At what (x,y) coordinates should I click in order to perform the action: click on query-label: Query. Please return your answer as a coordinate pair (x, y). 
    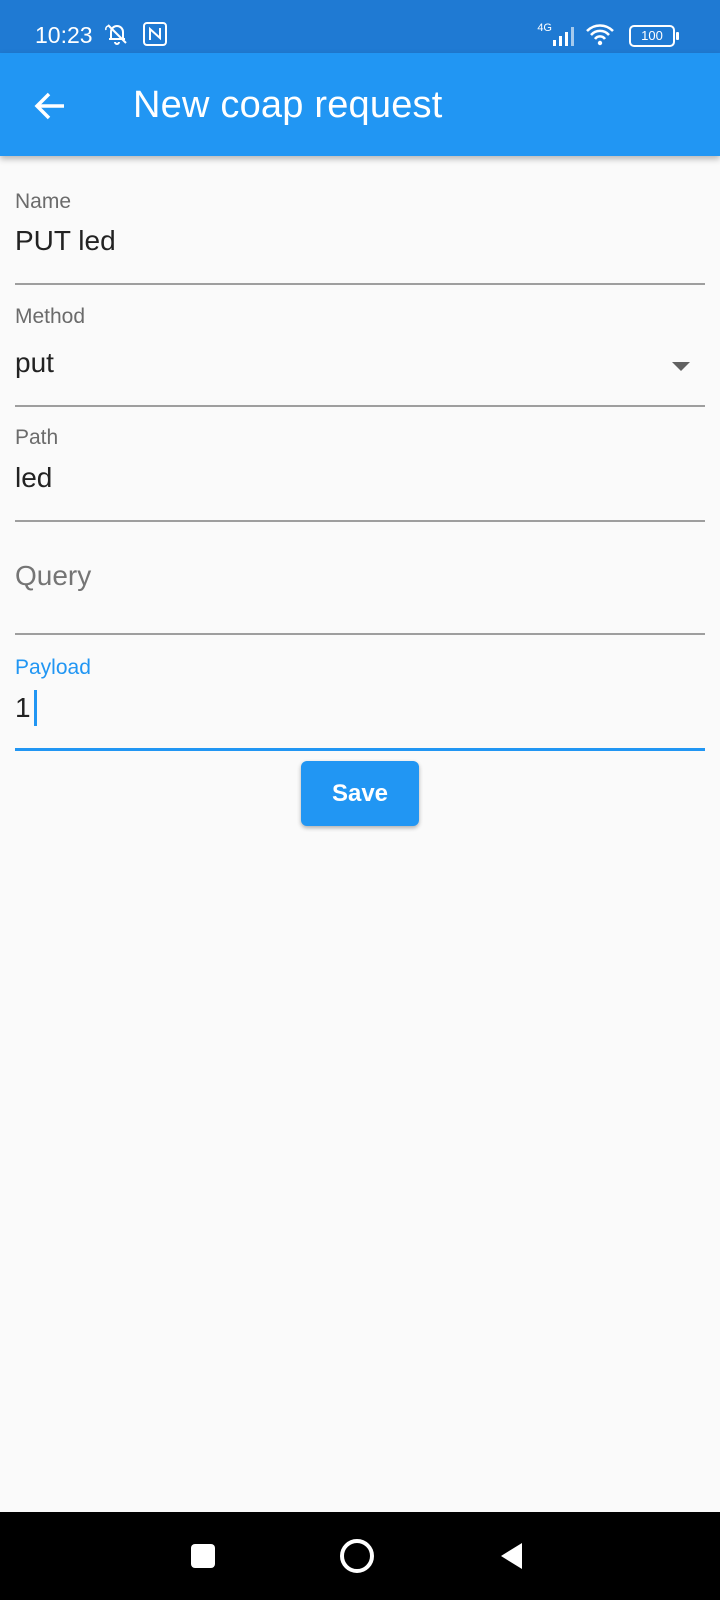
    Looking at the image, I should click on (53, 575).